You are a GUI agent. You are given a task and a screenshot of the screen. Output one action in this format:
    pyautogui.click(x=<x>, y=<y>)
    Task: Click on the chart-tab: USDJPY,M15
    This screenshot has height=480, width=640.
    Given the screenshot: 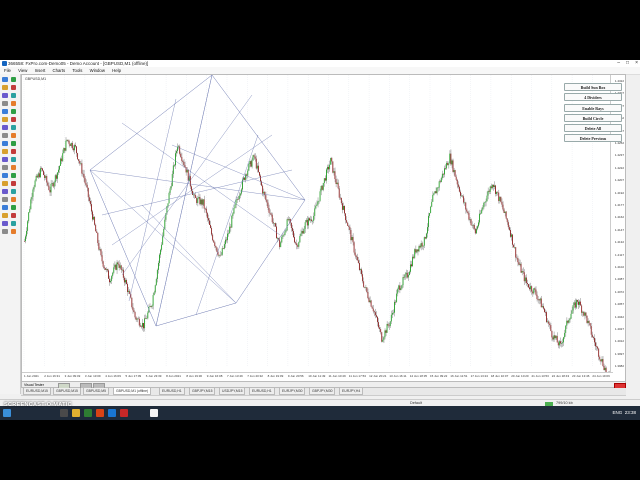 What is the action you would take?
    pyautogui.click(x=232, y=391)
    